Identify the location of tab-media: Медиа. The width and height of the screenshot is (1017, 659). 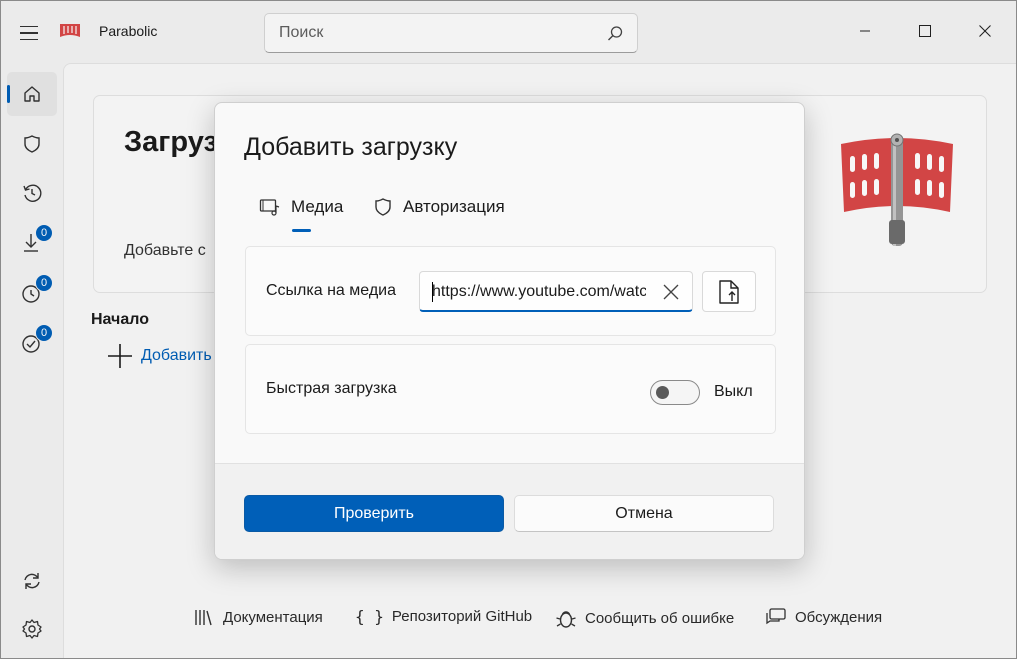
(301, 207).